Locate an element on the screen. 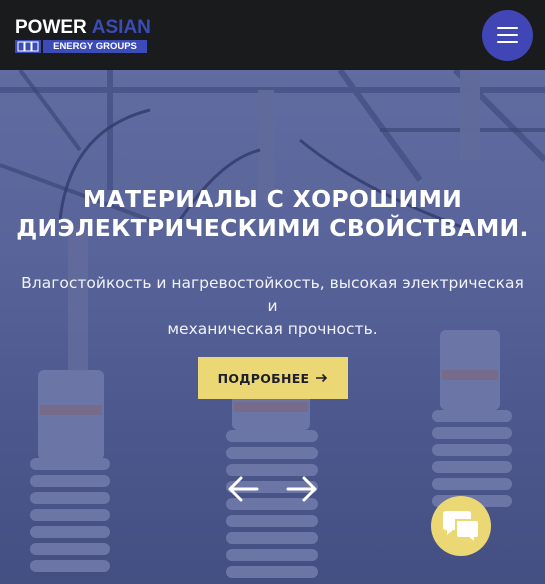 This screenshot has width=545, height=584. logo-wordmark: POWER ASIAN is located at coordinates (83, 27).